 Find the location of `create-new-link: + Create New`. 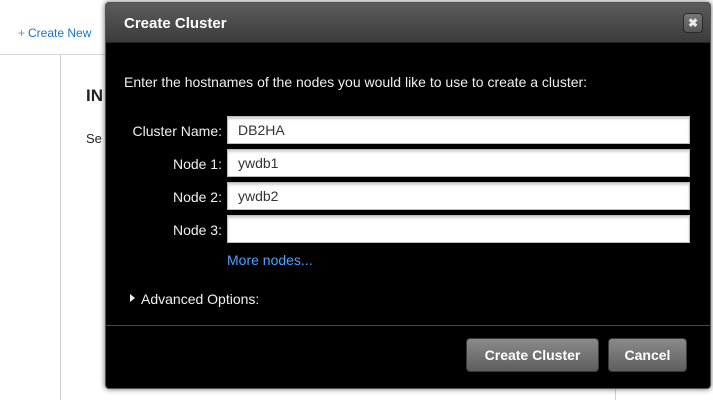

create-new-link: + Create New is located at coordinates (54, 33).